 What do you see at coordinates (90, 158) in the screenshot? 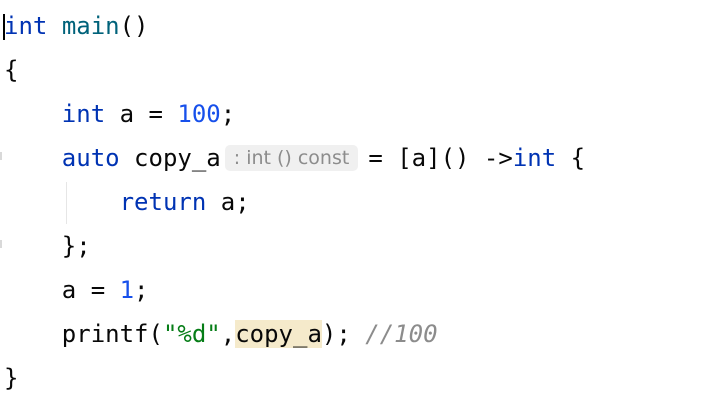
I see `keyword-auto: auto` at bounding box center [90, 158].